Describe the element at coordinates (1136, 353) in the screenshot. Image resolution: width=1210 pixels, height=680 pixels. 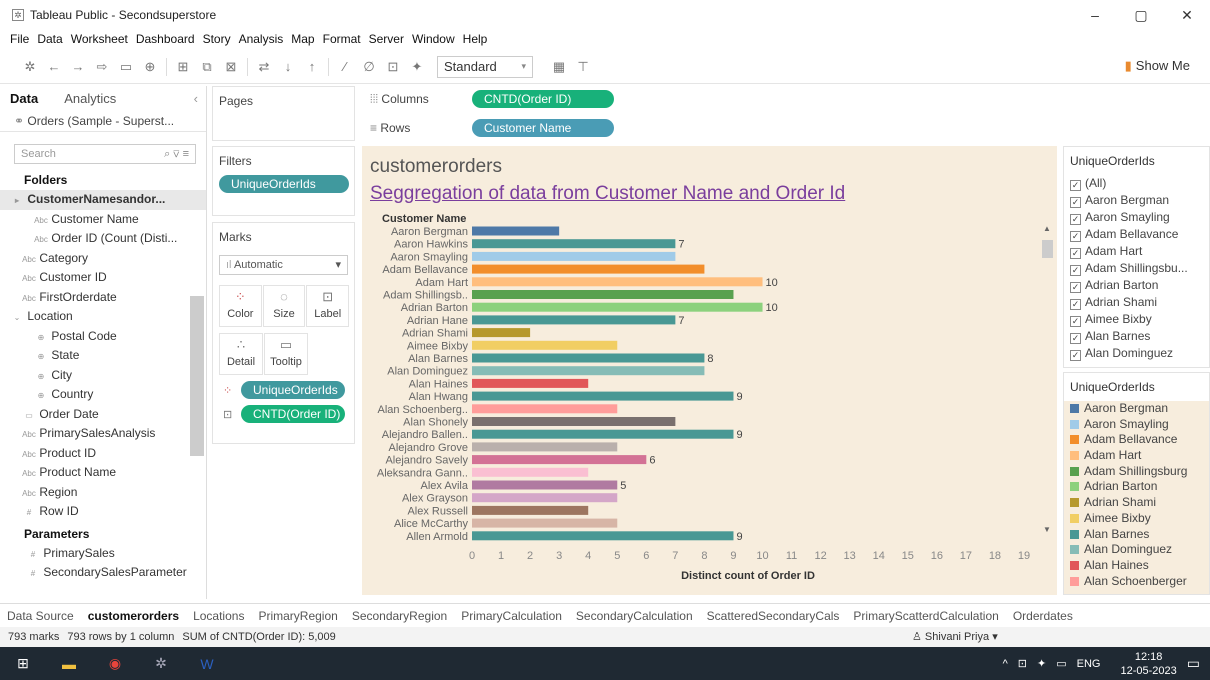
I see `filter-checkbox: ✓ Alan Dominguez` at that location.